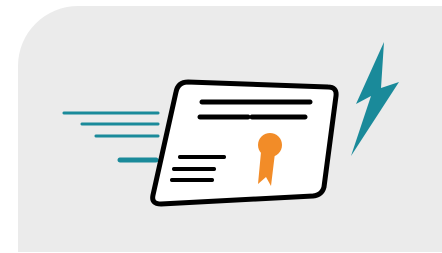  I want to click on lightning-bolt-icon, so click(375, 99).